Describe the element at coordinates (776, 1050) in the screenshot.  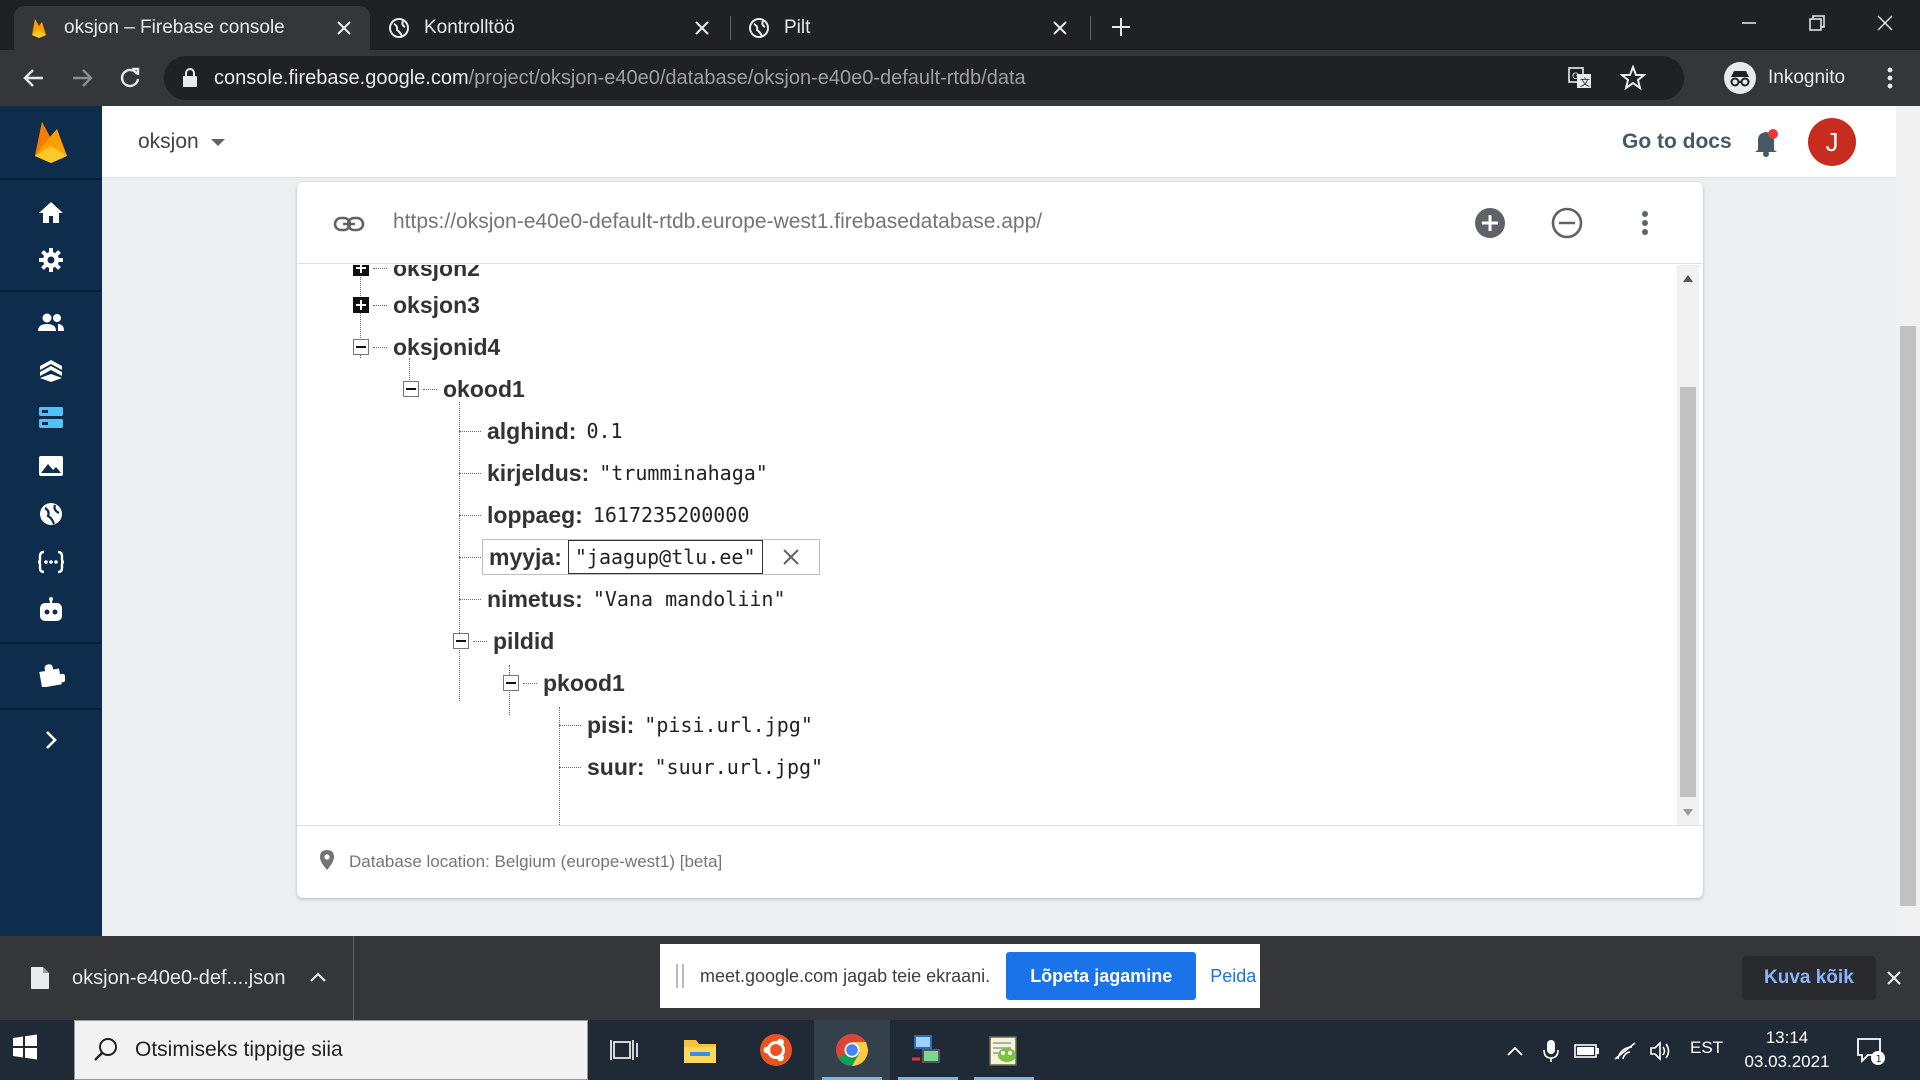
I see `ubuntu-icon` at that location.